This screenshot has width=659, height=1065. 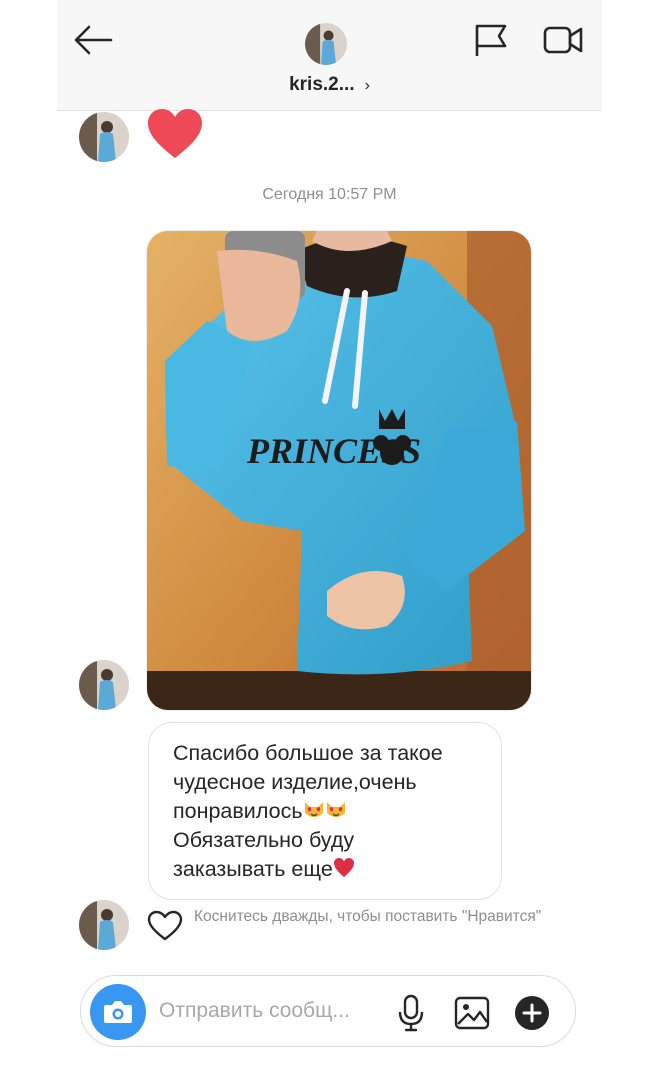 I want to click on chat-header: kris.2... ›, so click(x=329, y=55).